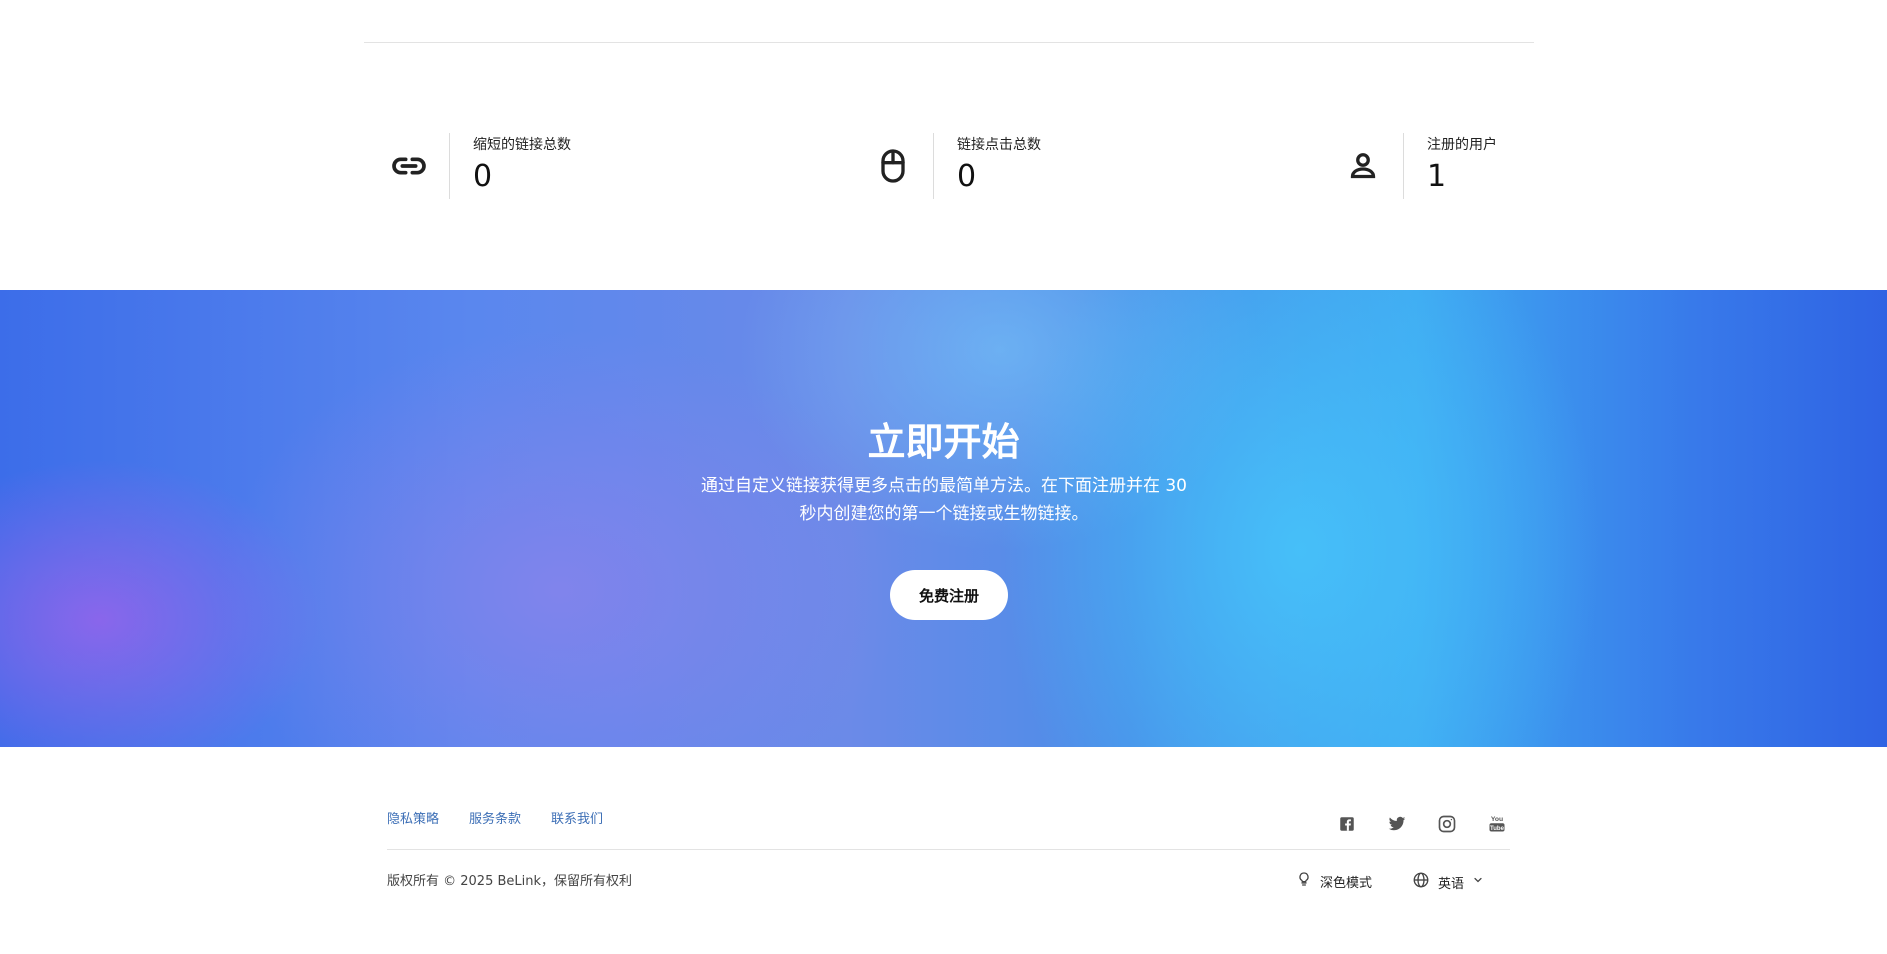 Image resolution: width=1887 pixels, height=954 pixels. I want to click on hero-subtitle-line1: 通过自定义链接获得更多点击的最简单方法。在下面注册并在 30, so click(944, 486).